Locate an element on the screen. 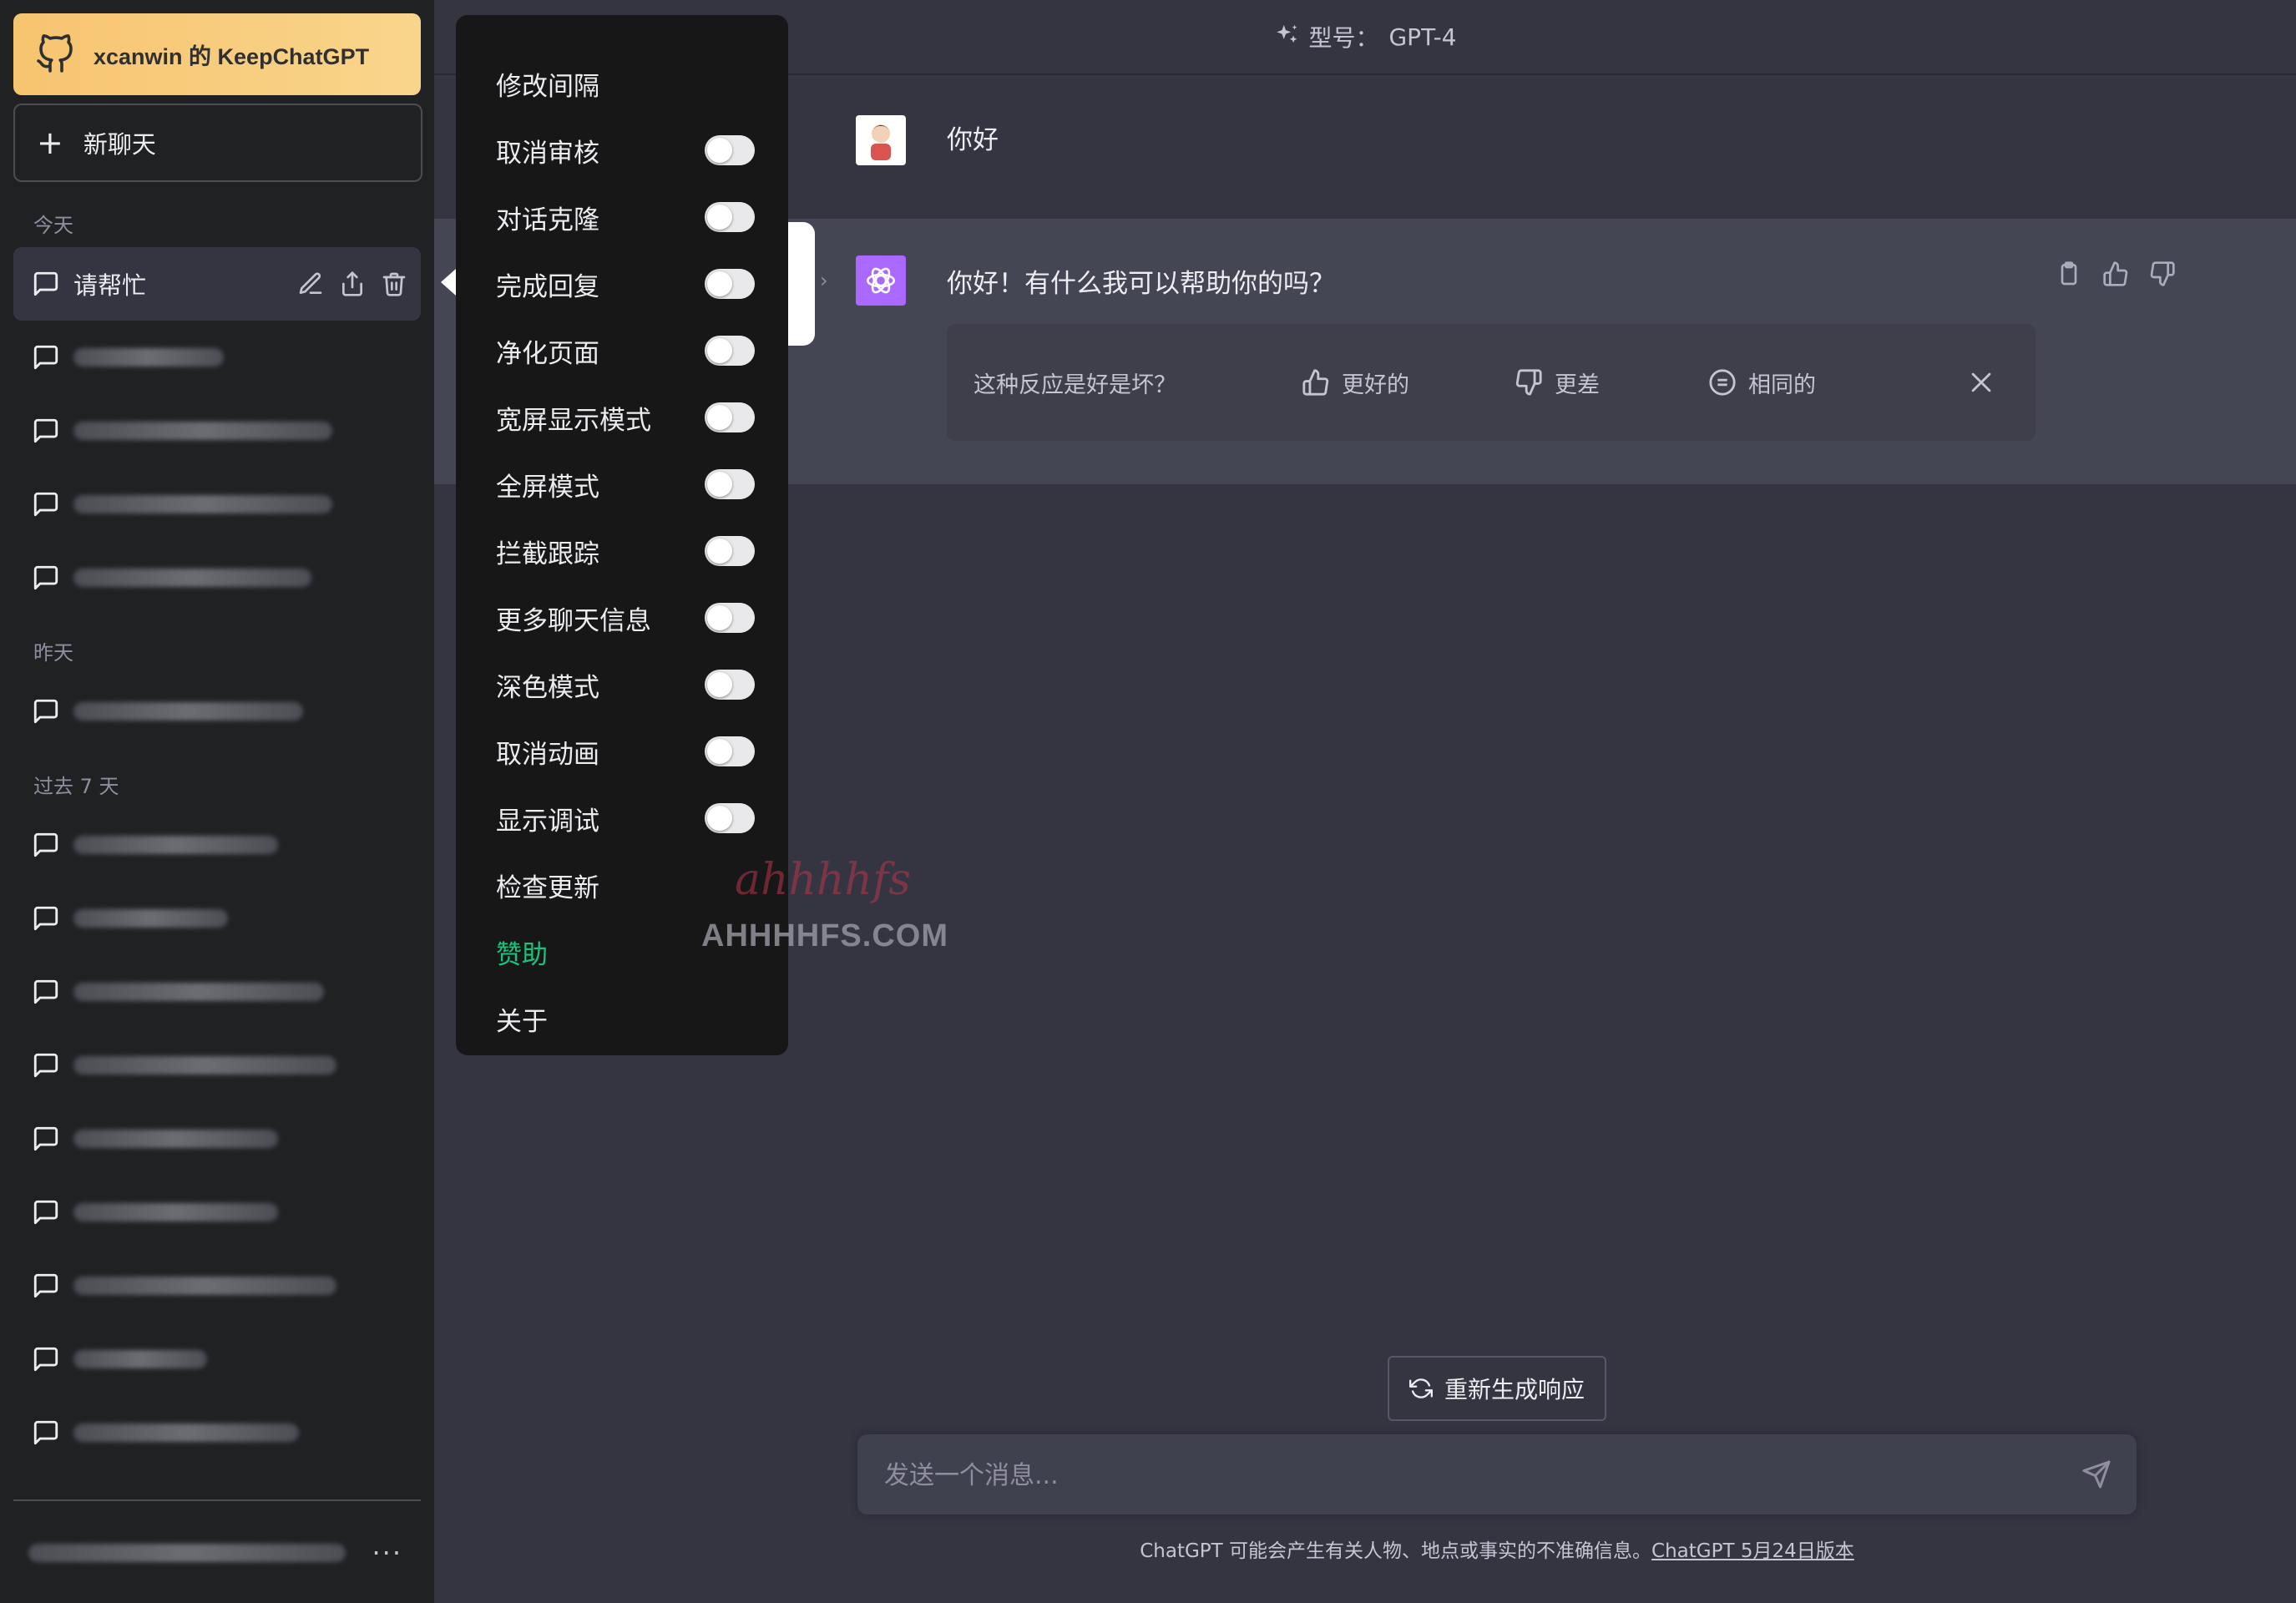 Image resolution: width=2296 pixels, height=1603 pixels. menu-item-label: 取消动画 is located at coordinates (547, 754).